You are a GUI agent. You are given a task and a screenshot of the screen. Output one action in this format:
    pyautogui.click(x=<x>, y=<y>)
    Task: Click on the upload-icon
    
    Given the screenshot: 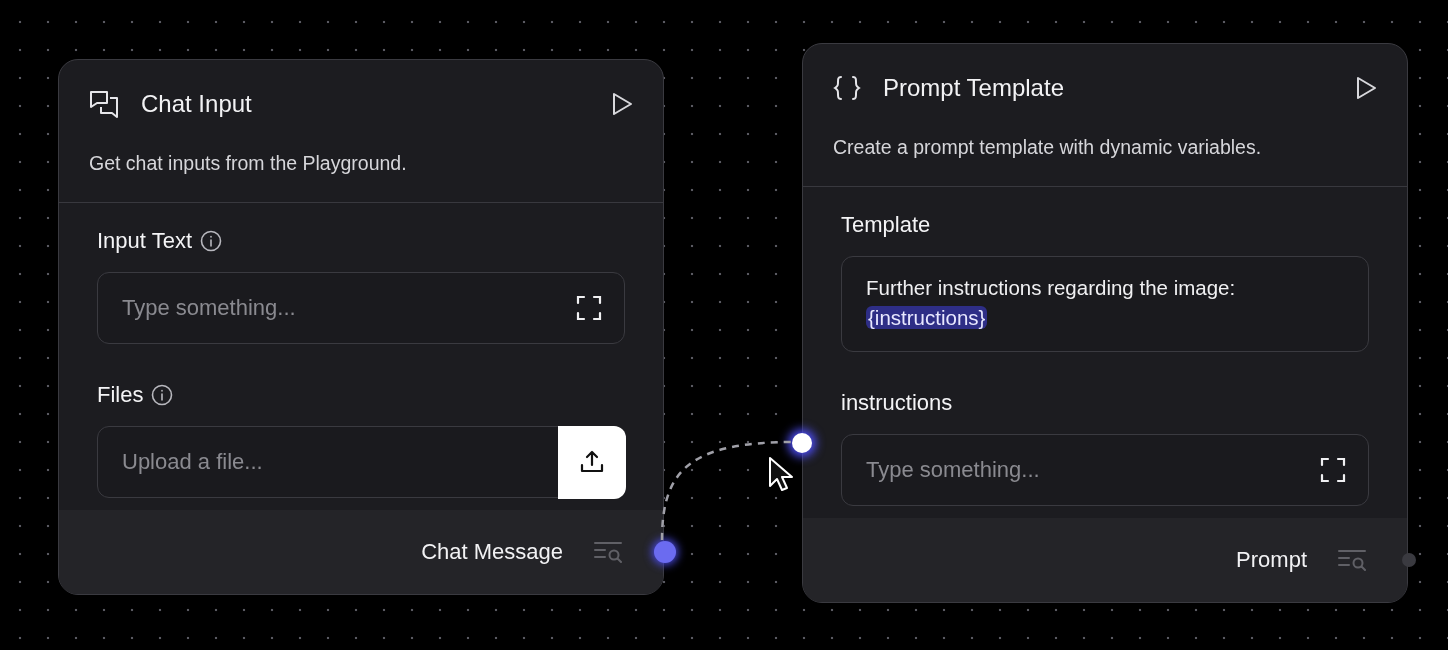 What is the action you would take?
    pyautogui.click(x=591, y=462)
    